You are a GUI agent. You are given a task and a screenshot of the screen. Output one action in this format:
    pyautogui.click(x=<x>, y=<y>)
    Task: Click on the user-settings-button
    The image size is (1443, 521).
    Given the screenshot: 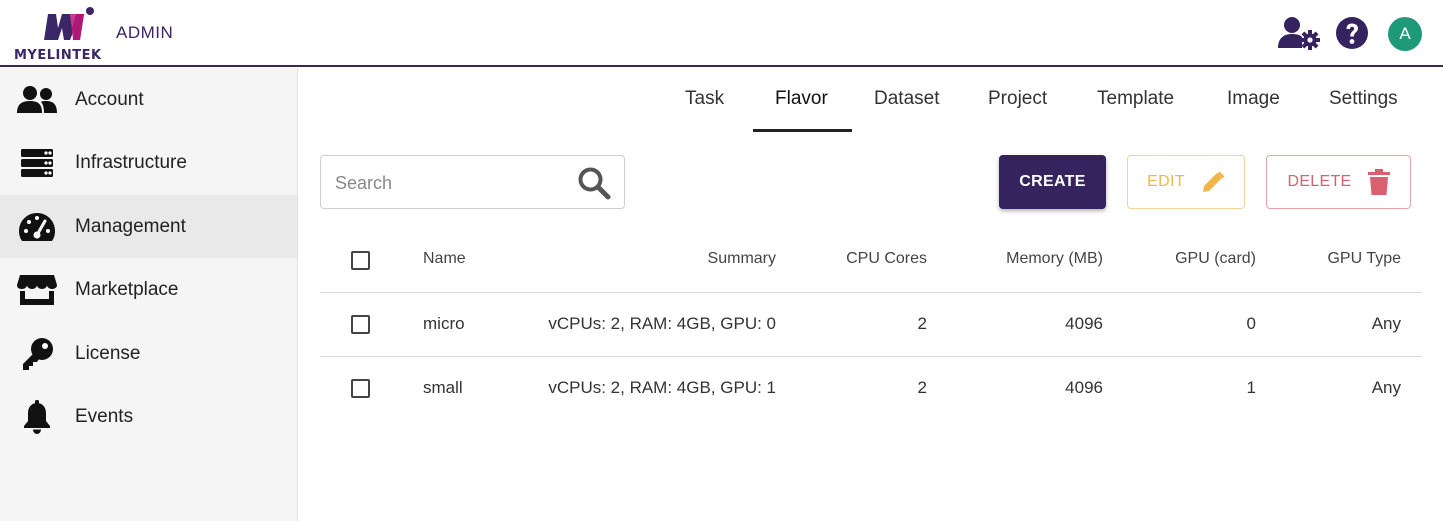 What is the action you would take?
    pyautogui.click(x=1299, y=33)
    